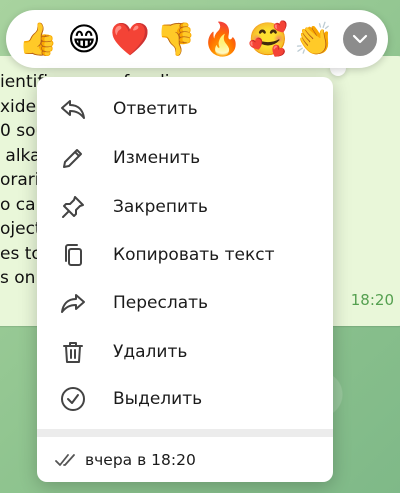 This screenshot has height=493, width=400. I want to click on menu-item-select: Выделить, so click(185, 399).